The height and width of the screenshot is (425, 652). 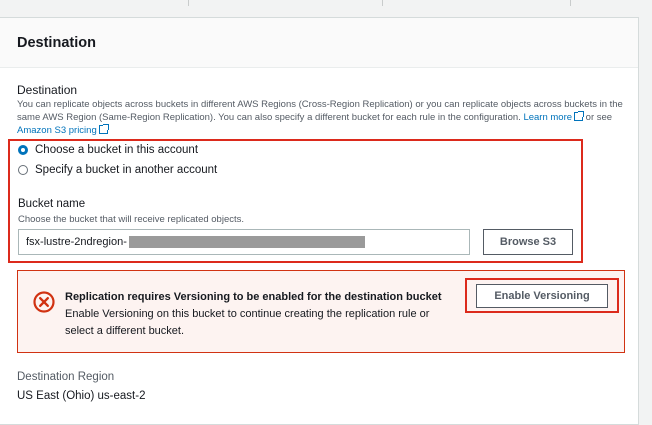 What do you see at coordinates (76, 242) in the screenshot?
I see `bucket-name-value: fsx-lustre-2ndregion-` at bounding box center [76, 242].